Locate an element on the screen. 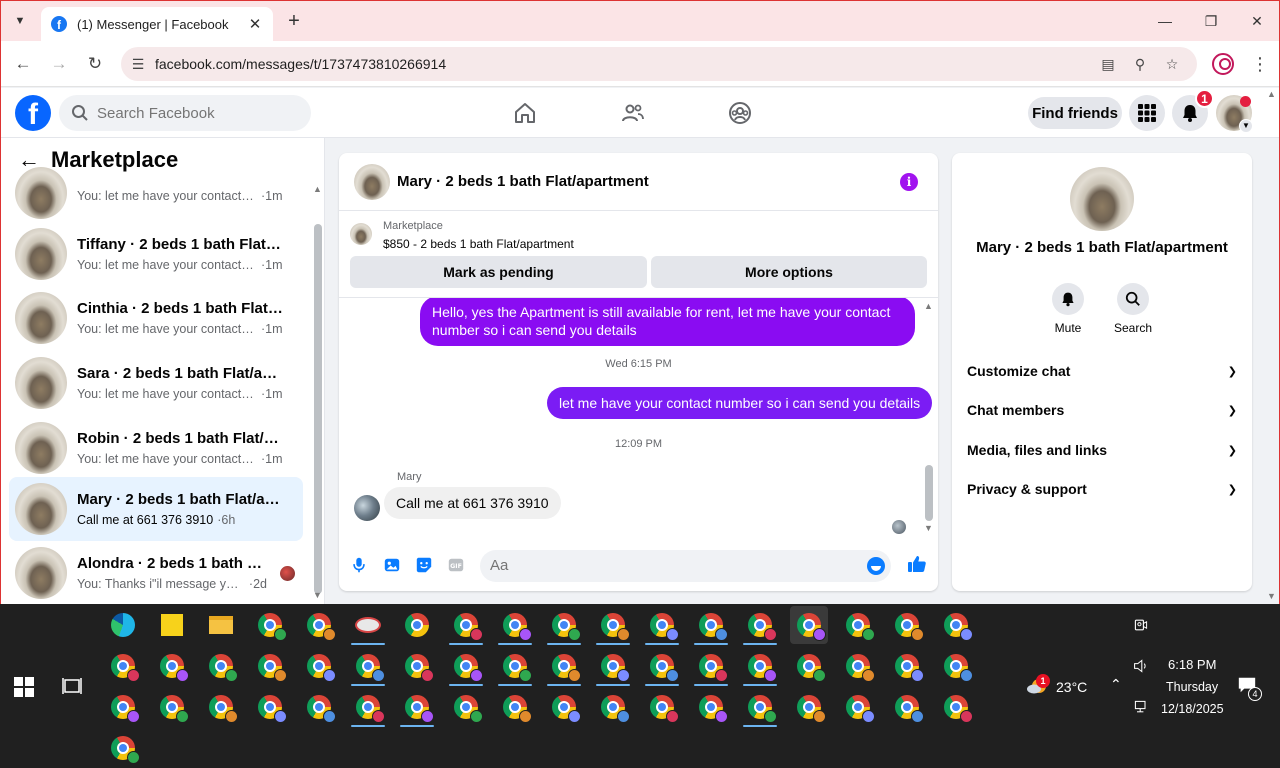 The image size is (1280, 768). friends-icon is located at coordinates (633, 113).